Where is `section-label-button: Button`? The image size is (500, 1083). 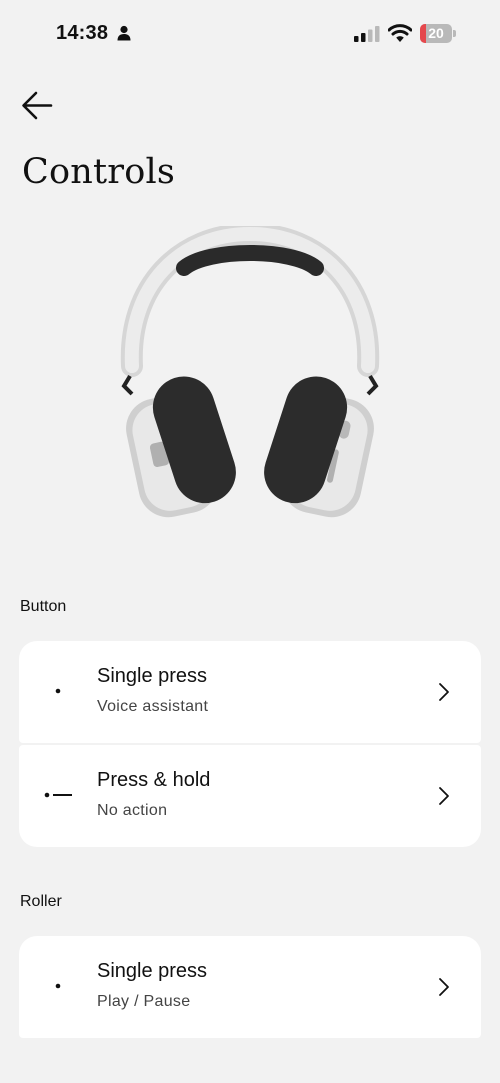
section-label-button: Button is located at coordinates (43, 606).